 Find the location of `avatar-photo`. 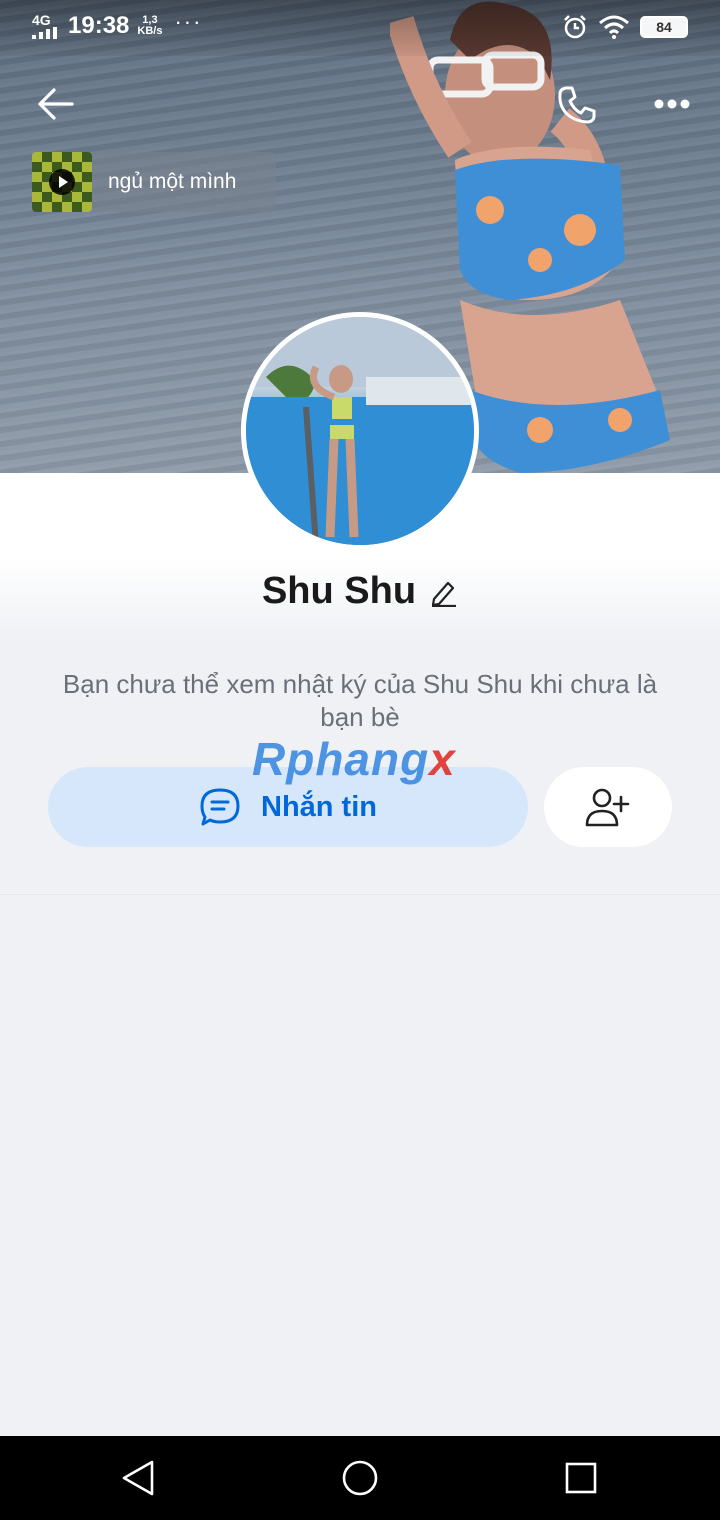

avatar-photo is located at coordinates (360, 431).